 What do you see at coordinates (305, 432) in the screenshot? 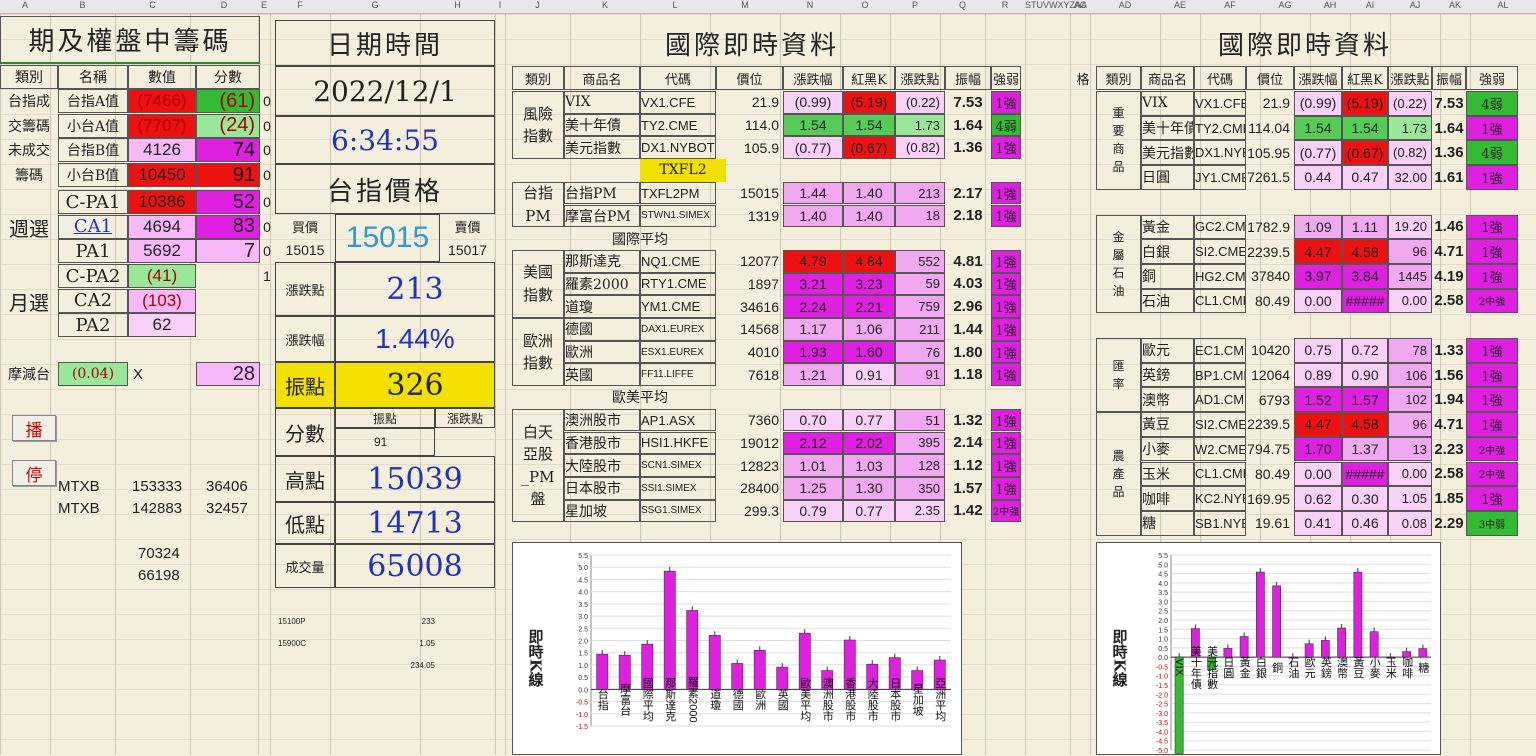
I see `score-label: 分數` at bounding box center [305, 432].